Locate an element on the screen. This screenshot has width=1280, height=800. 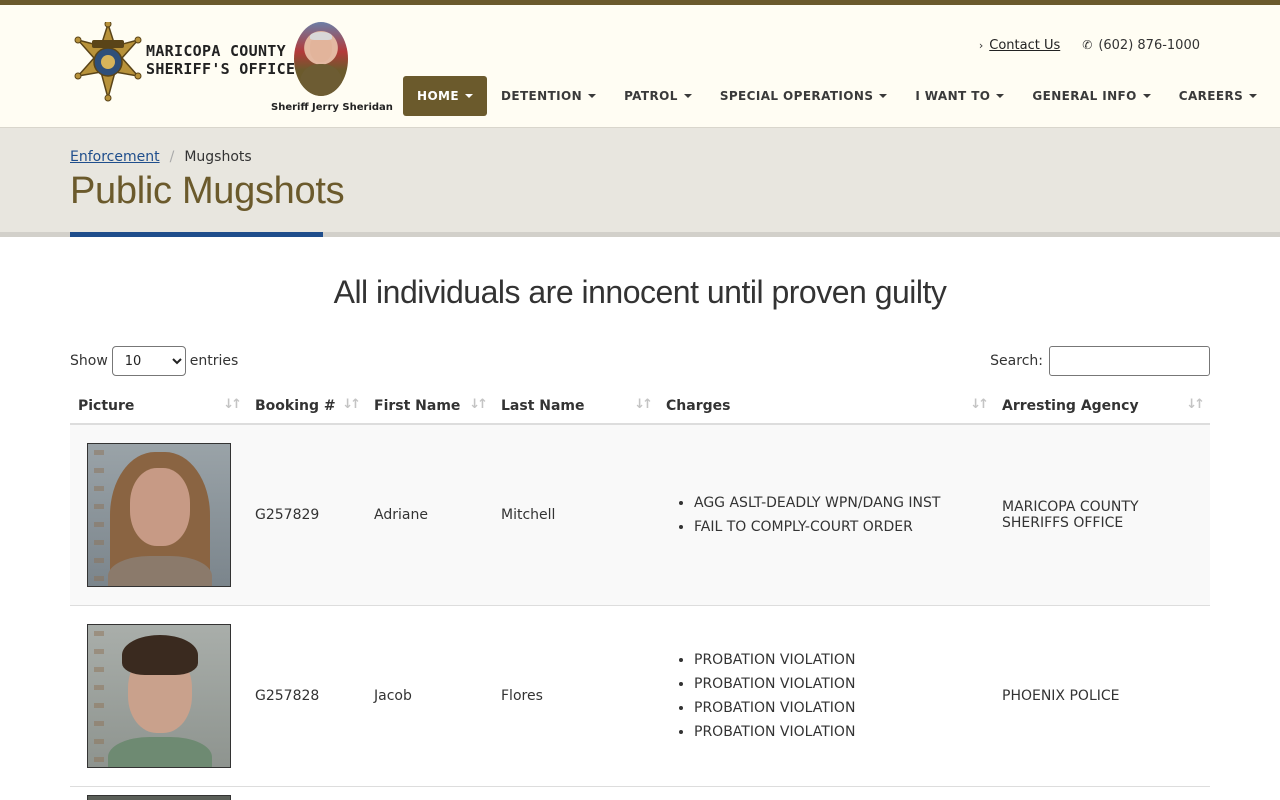
nav-home: HOME is located at coordinates (445, 96).